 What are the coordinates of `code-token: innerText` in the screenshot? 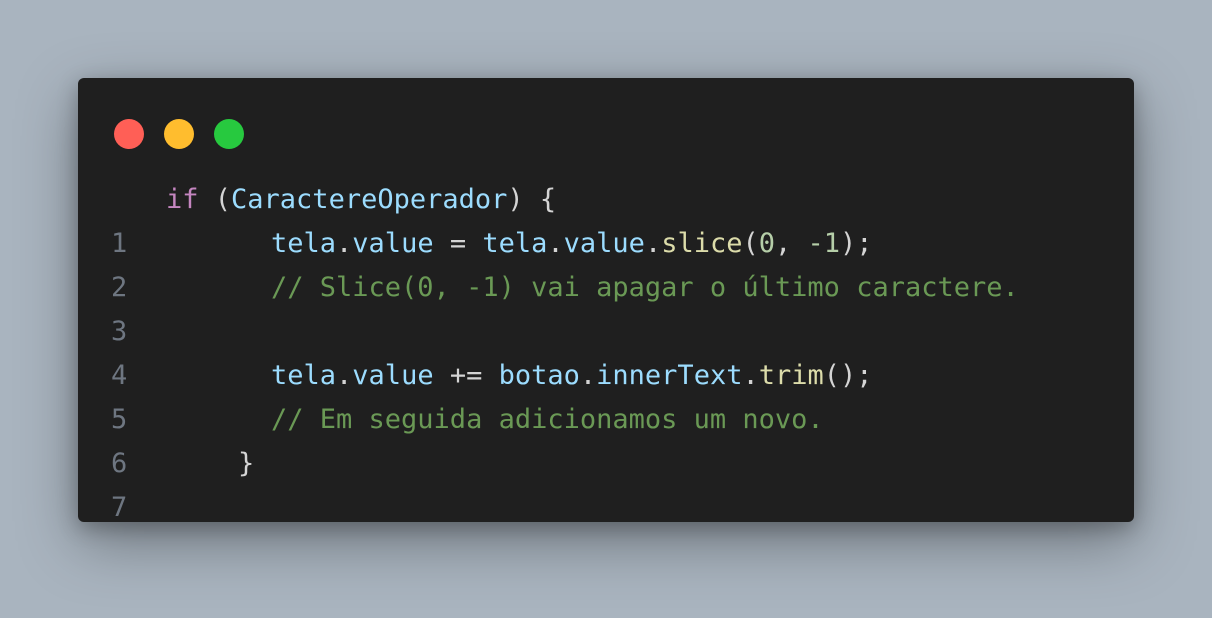 It's located at (669, 375).